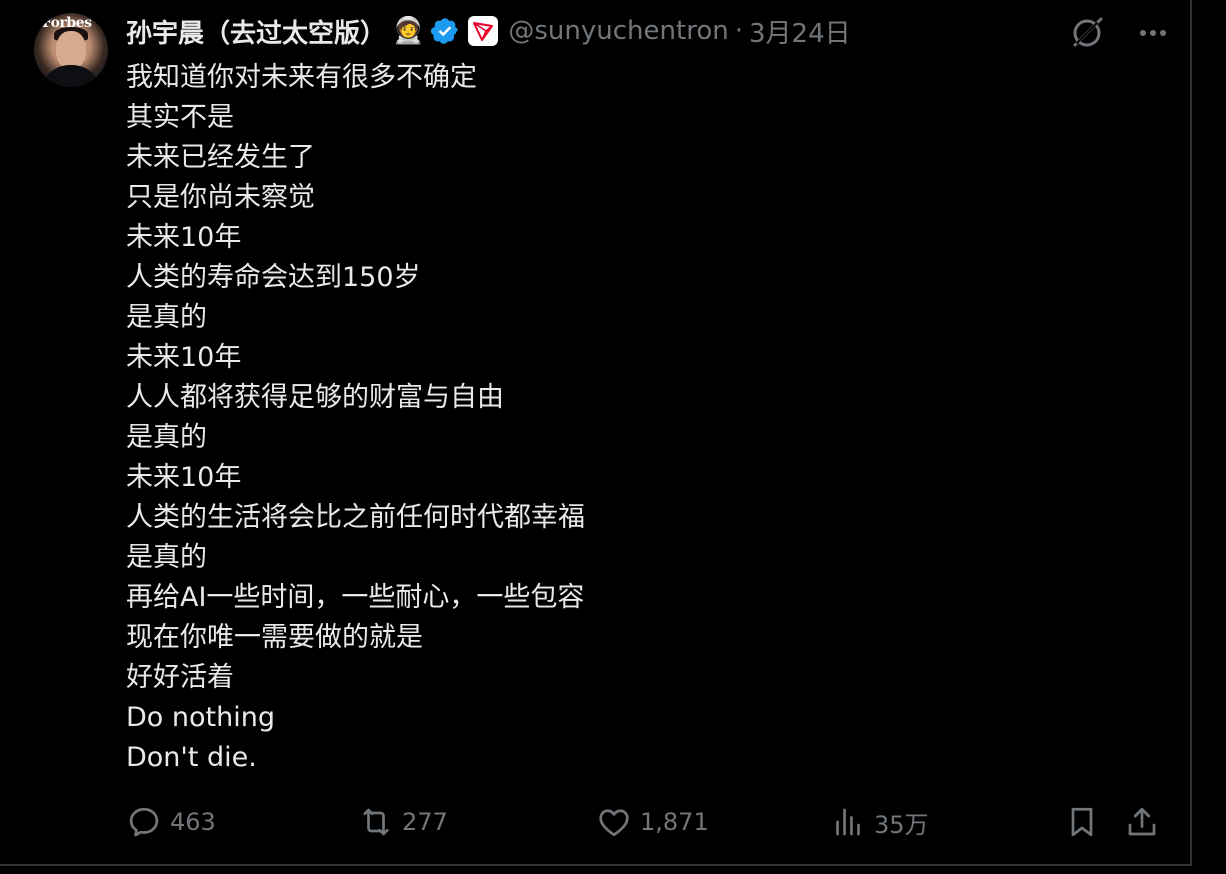 This screenshot has width=1226, height=874. I want to click on action-bar: 463 277 1,871 35万, so click(646, 822).